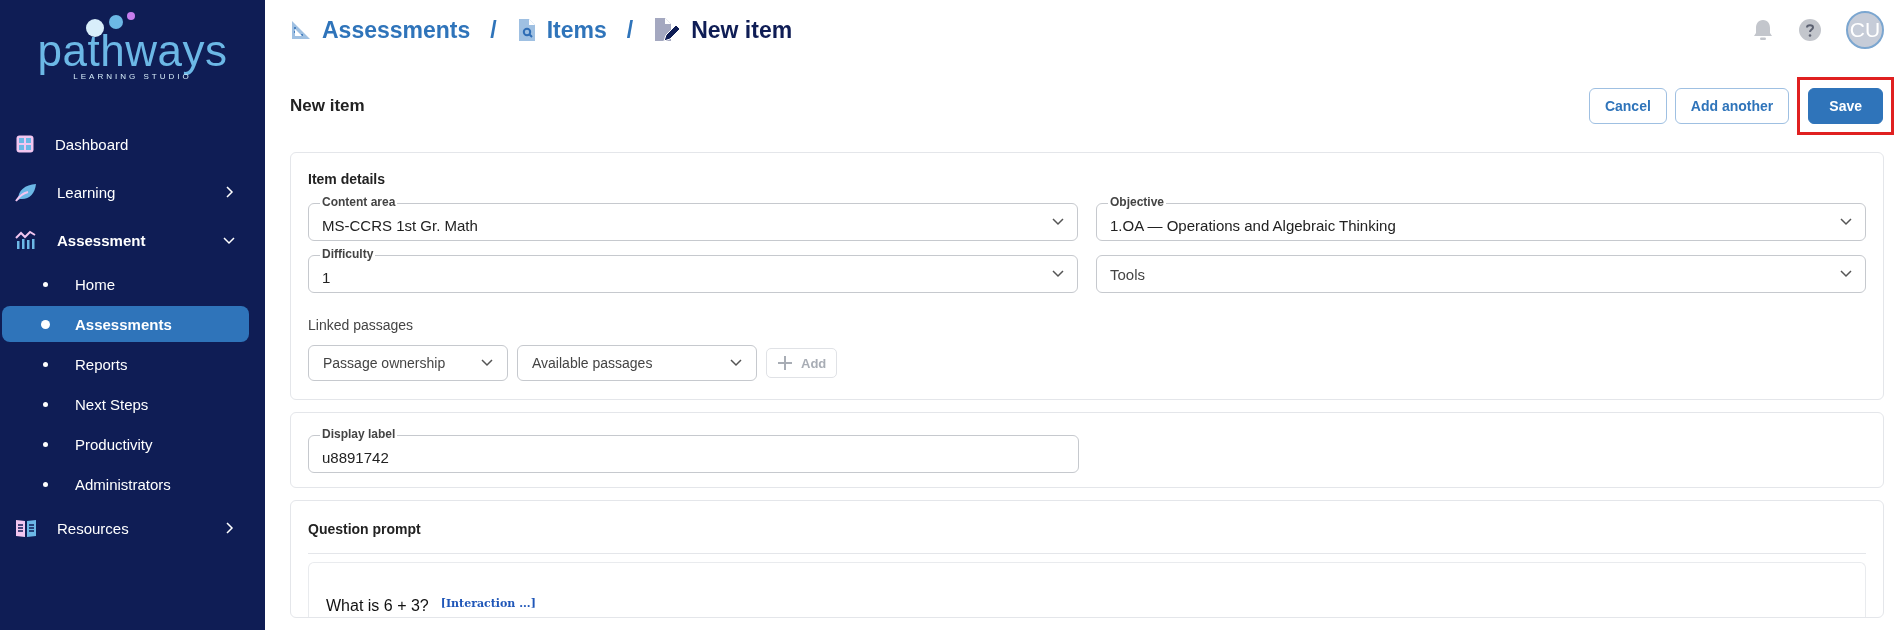 The height and width of the screenshot is (630, 1904). What do you see at coordinates (125, 444) in the screenshot?
I see `nav-subitem: Productivity` at bounding box center [125, 444].